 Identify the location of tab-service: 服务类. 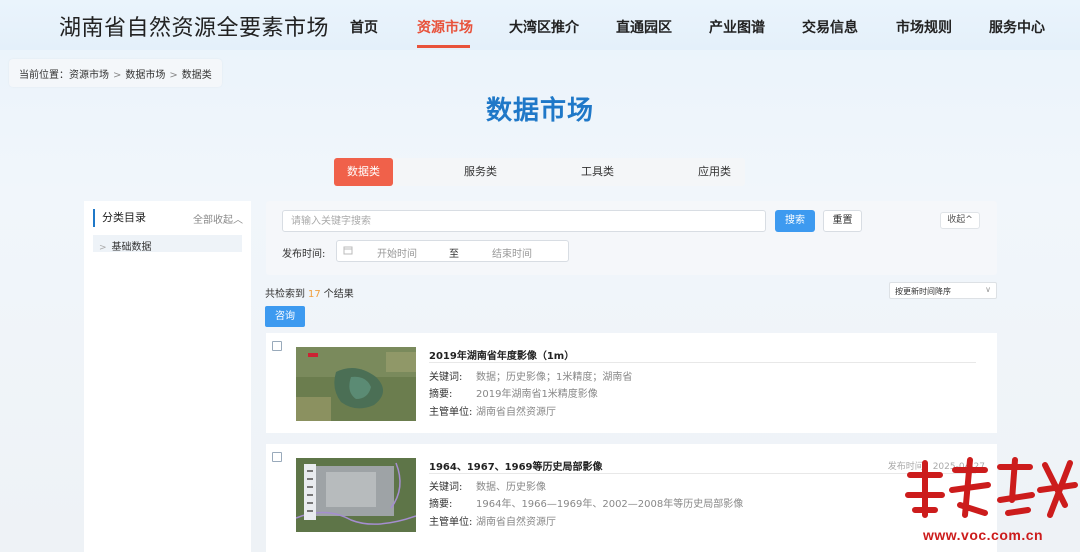
(480, 172).